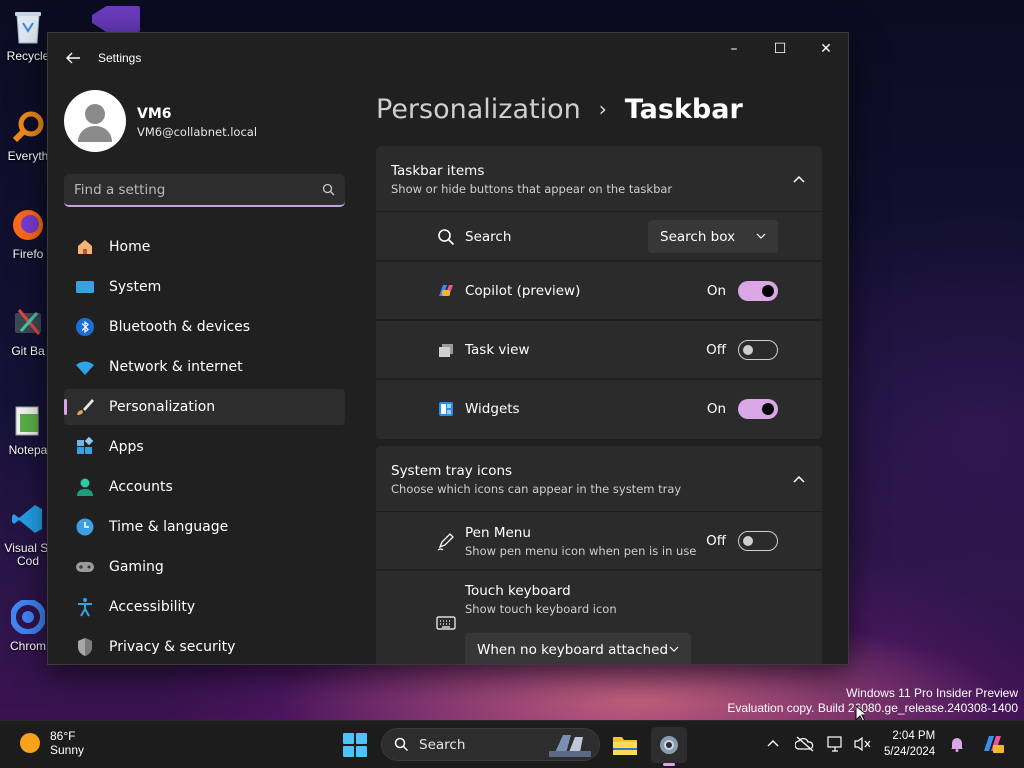 This screenshot has width=1024, height=768. Describe the element at coordinates (758, 541) in the screenshot. I see `pen-menu-toggle` at that location.